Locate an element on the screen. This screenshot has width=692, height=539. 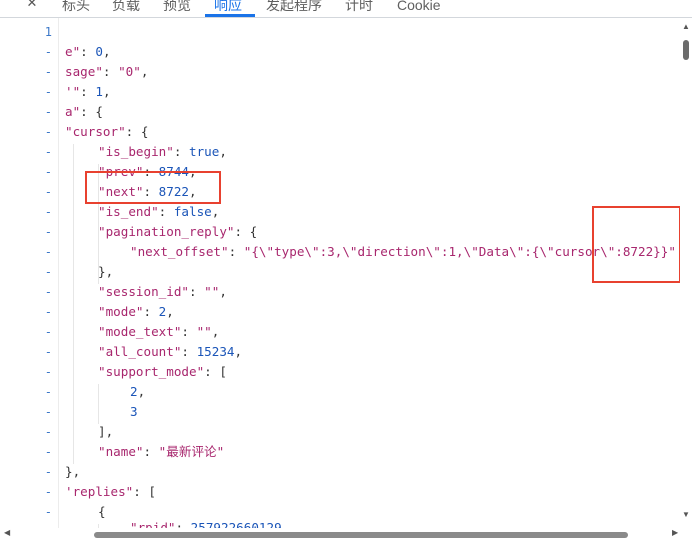
json-value: "0" is located at coordinates (129, 71).